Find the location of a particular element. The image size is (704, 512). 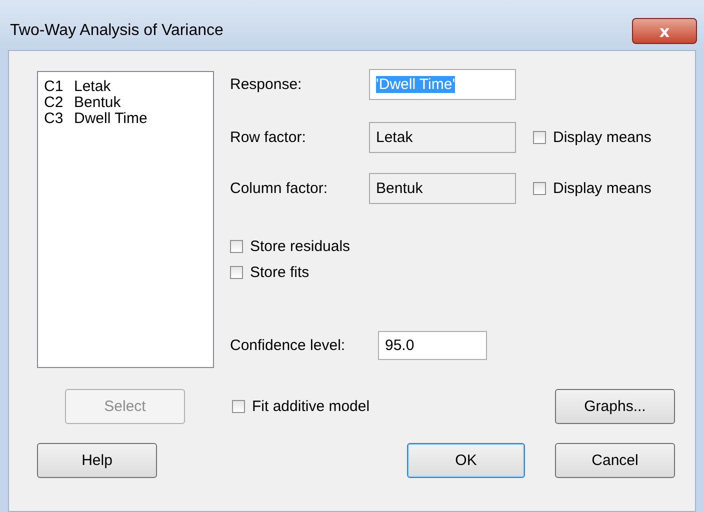

checkbox-label: Store fits is located at coordinates (280, 272).